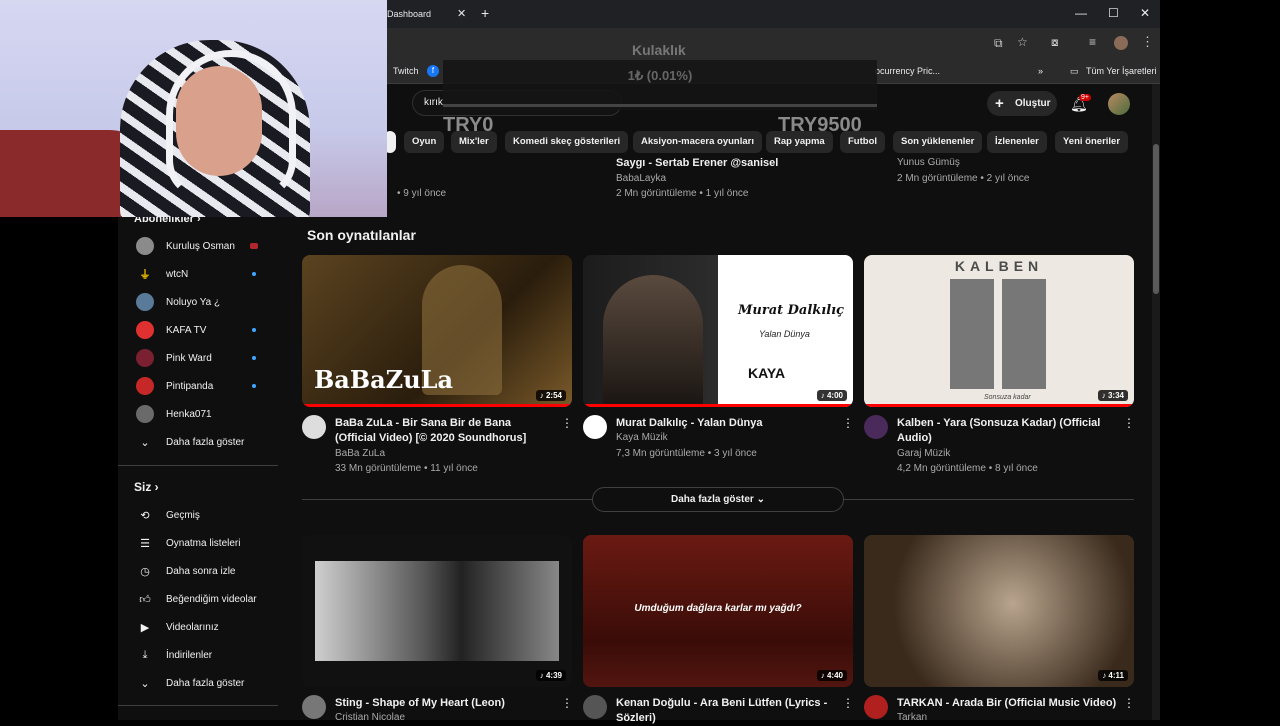  Describe the element at coordinates (206, 302) in the screenshot. I see `sidebar-item-subscription: Noluyo Ya ¿` at that location.